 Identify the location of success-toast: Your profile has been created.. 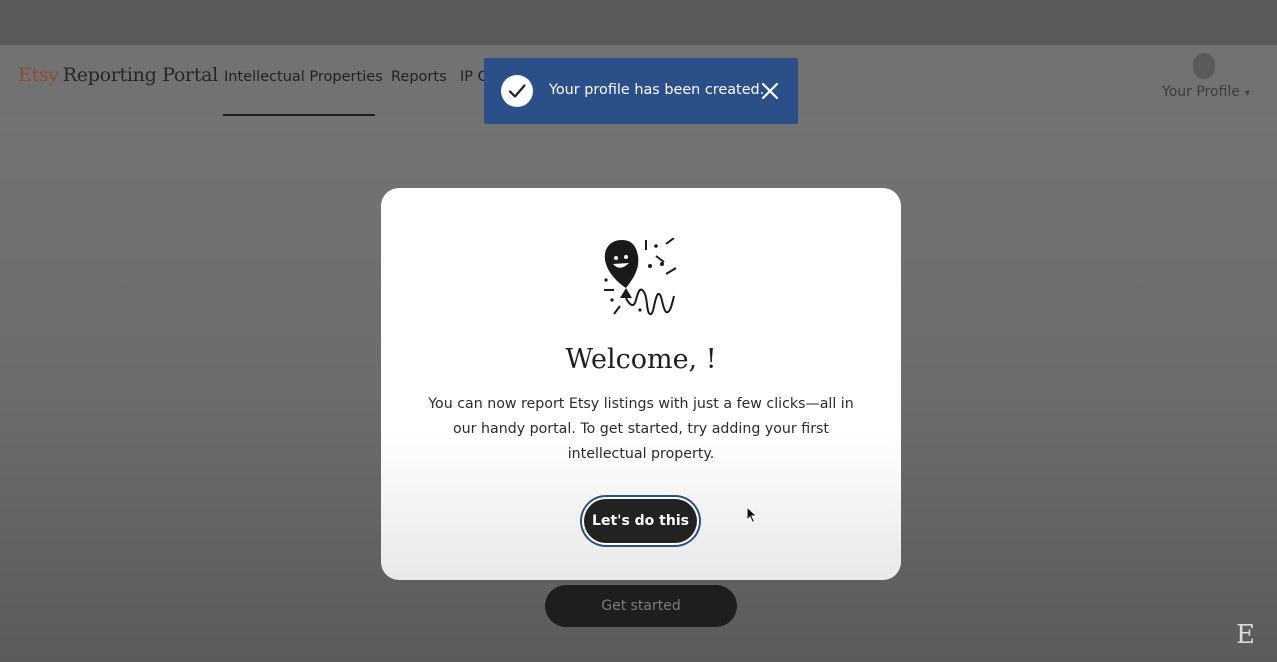
(641, 91).